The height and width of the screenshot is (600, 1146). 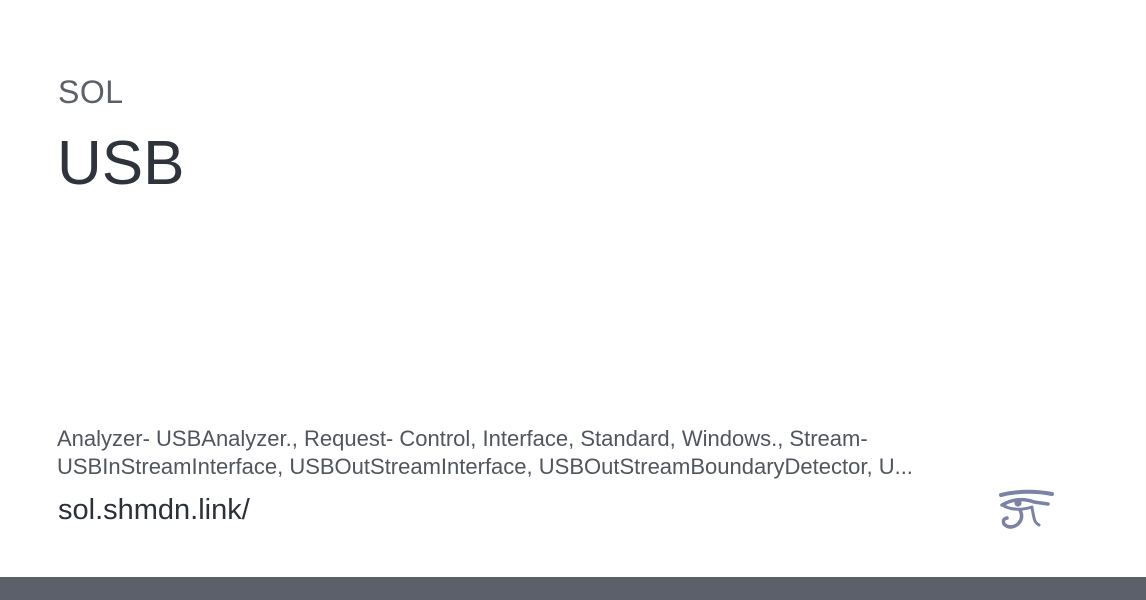 What do you see at coordinates (1026, 509) in the screenshot?
I see `eye-of-horus-icon` at bounding box center [1026, 509].